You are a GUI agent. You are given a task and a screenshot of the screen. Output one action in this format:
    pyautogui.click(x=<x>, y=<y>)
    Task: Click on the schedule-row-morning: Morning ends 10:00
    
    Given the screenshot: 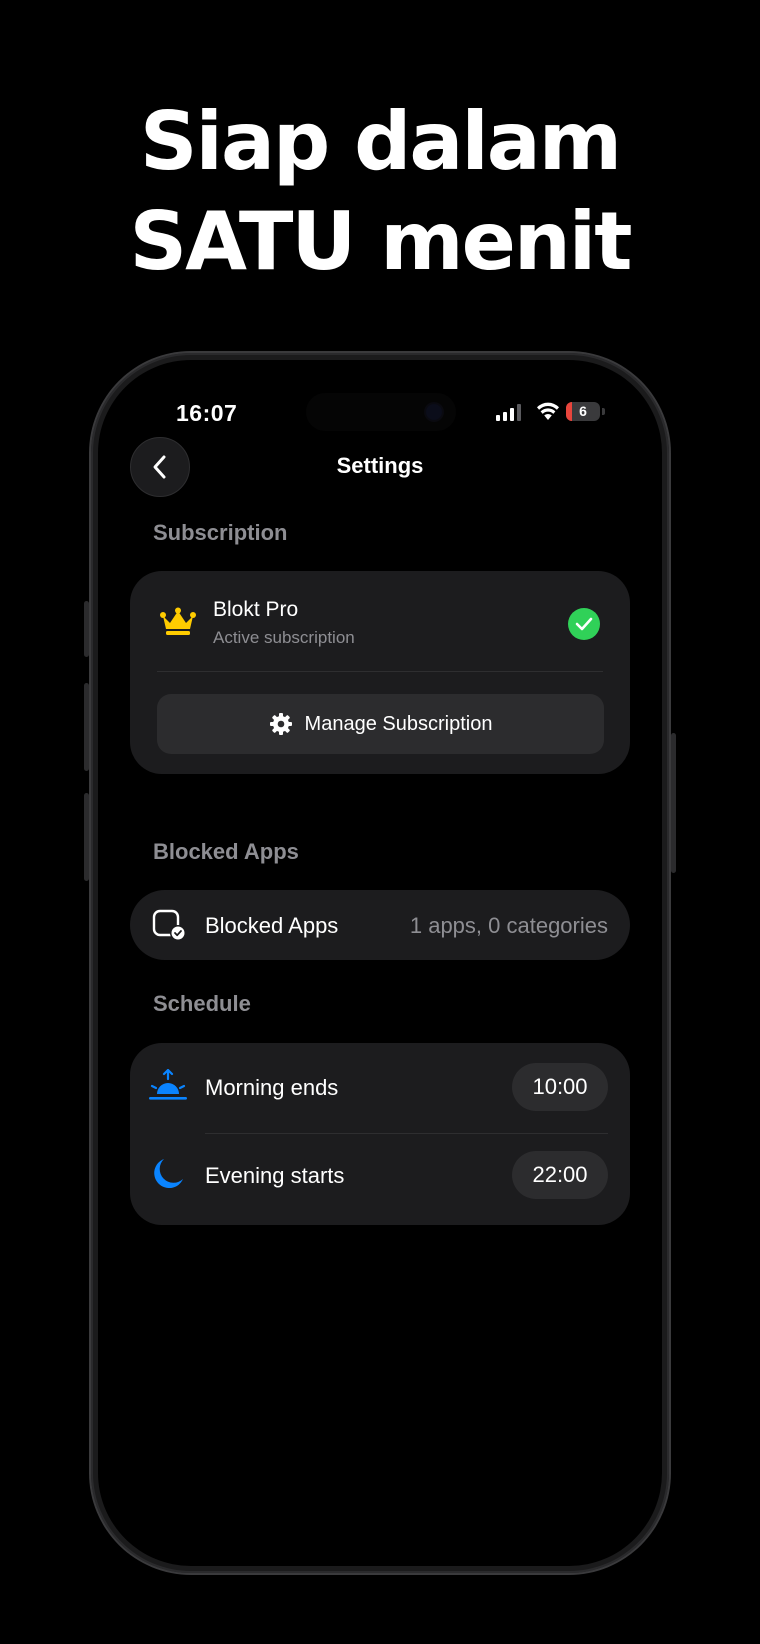 What is the action you would take?
    pyautogui.click(x=380, y=1087)
    